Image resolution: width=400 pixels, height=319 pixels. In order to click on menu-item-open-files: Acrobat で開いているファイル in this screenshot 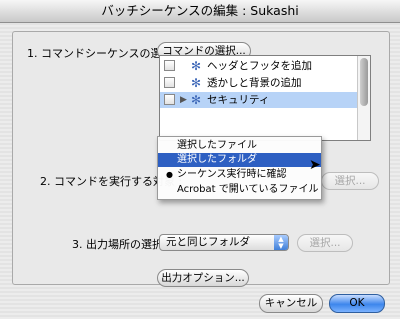, I will do `click(239, 190)`.